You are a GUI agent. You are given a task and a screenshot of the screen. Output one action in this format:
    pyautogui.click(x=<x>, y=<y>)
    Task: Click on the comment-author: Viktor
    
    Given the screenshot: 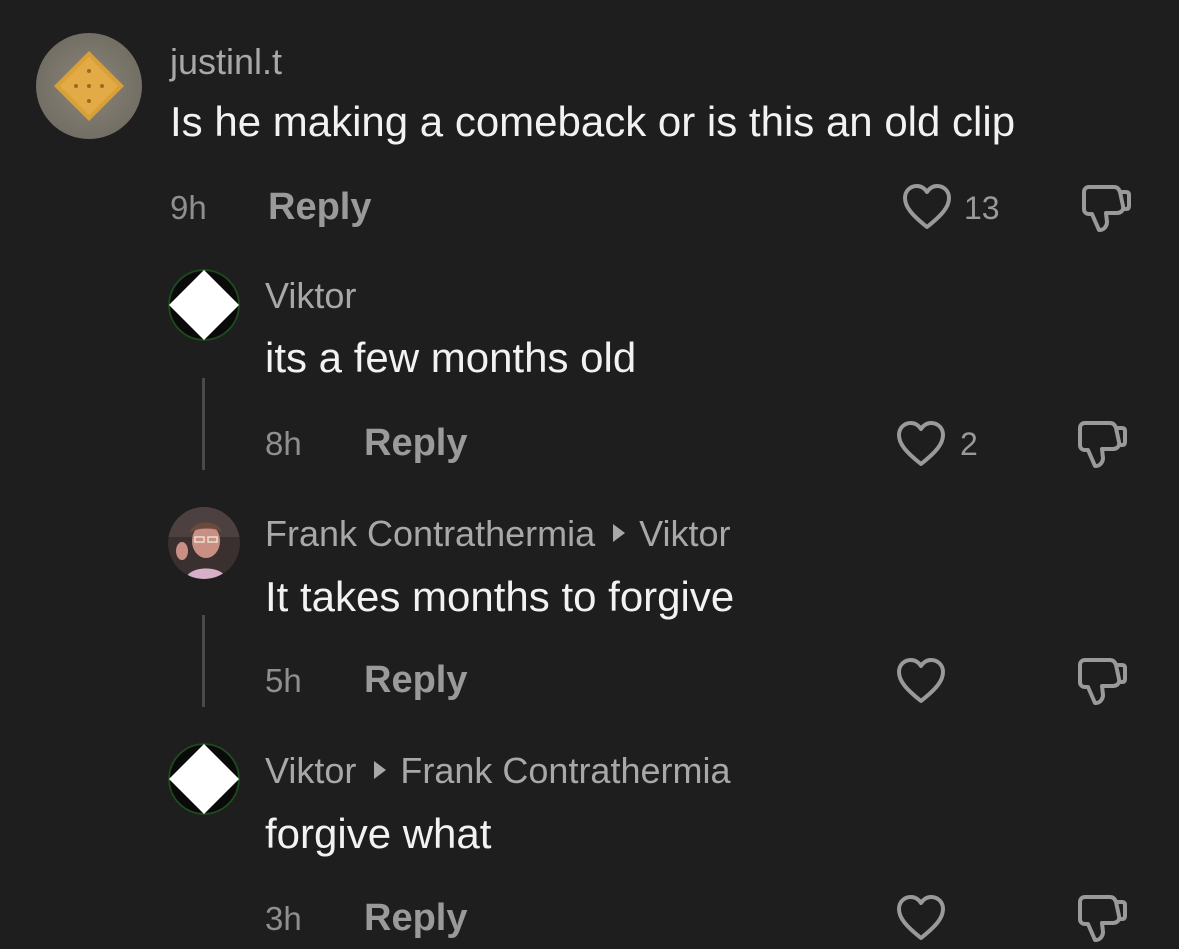 What is the action you would take?
    pyautogui.click(x=310, y=770)
    